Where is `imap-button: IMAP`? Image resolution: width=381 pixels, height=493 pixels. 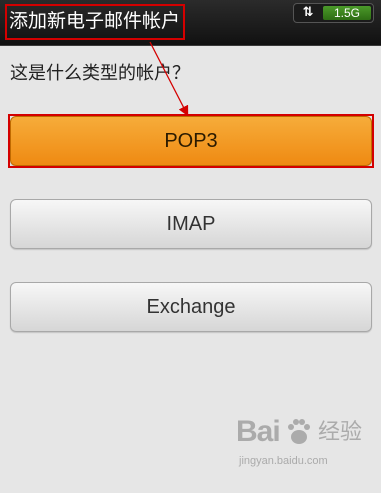
imap-button: IMAP is located at coordinates (191, 224).